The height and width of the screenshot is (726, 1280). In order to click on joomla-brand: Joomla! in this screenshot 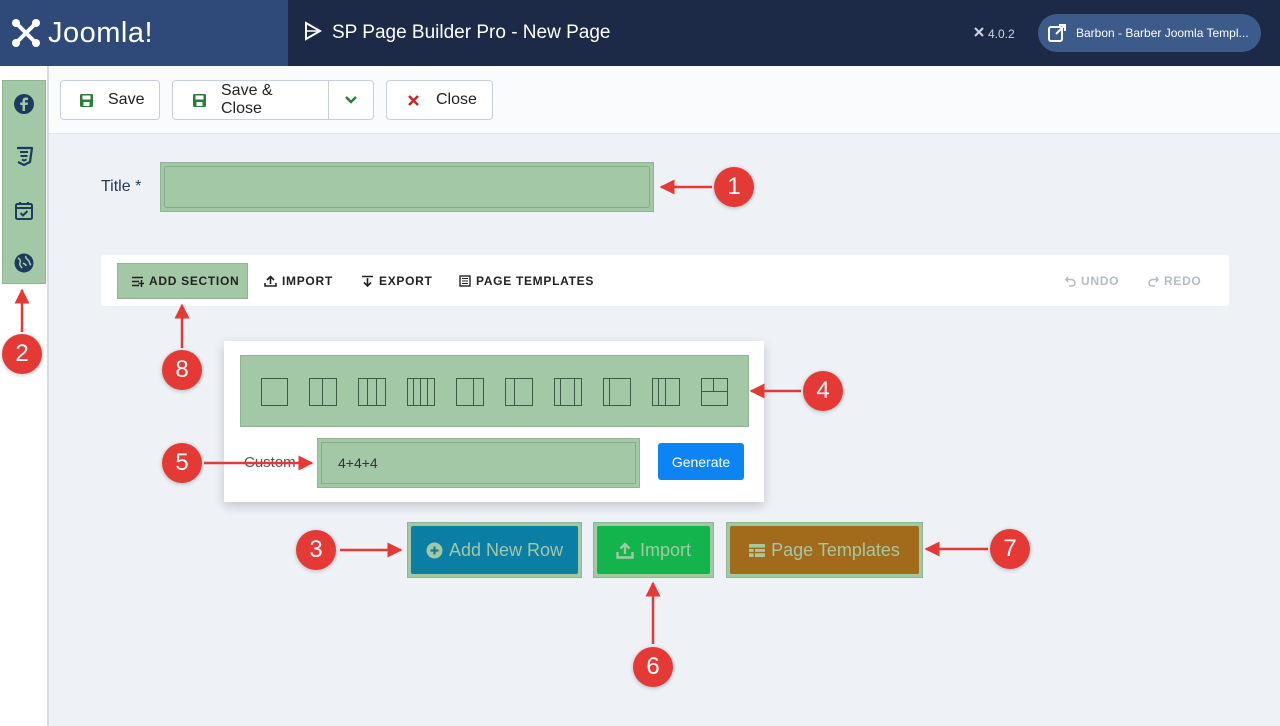, I will do `click(144, 33)`.